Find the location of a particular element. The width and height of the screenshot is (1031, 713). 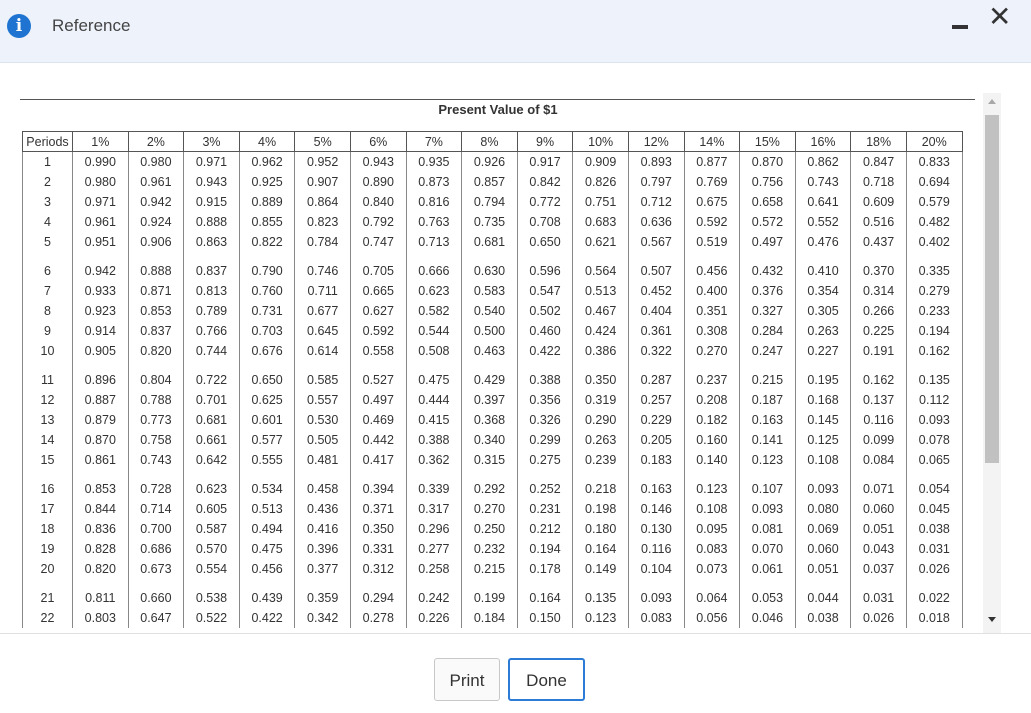

value-cell: 0.368 is located at coordinates (489, 420).